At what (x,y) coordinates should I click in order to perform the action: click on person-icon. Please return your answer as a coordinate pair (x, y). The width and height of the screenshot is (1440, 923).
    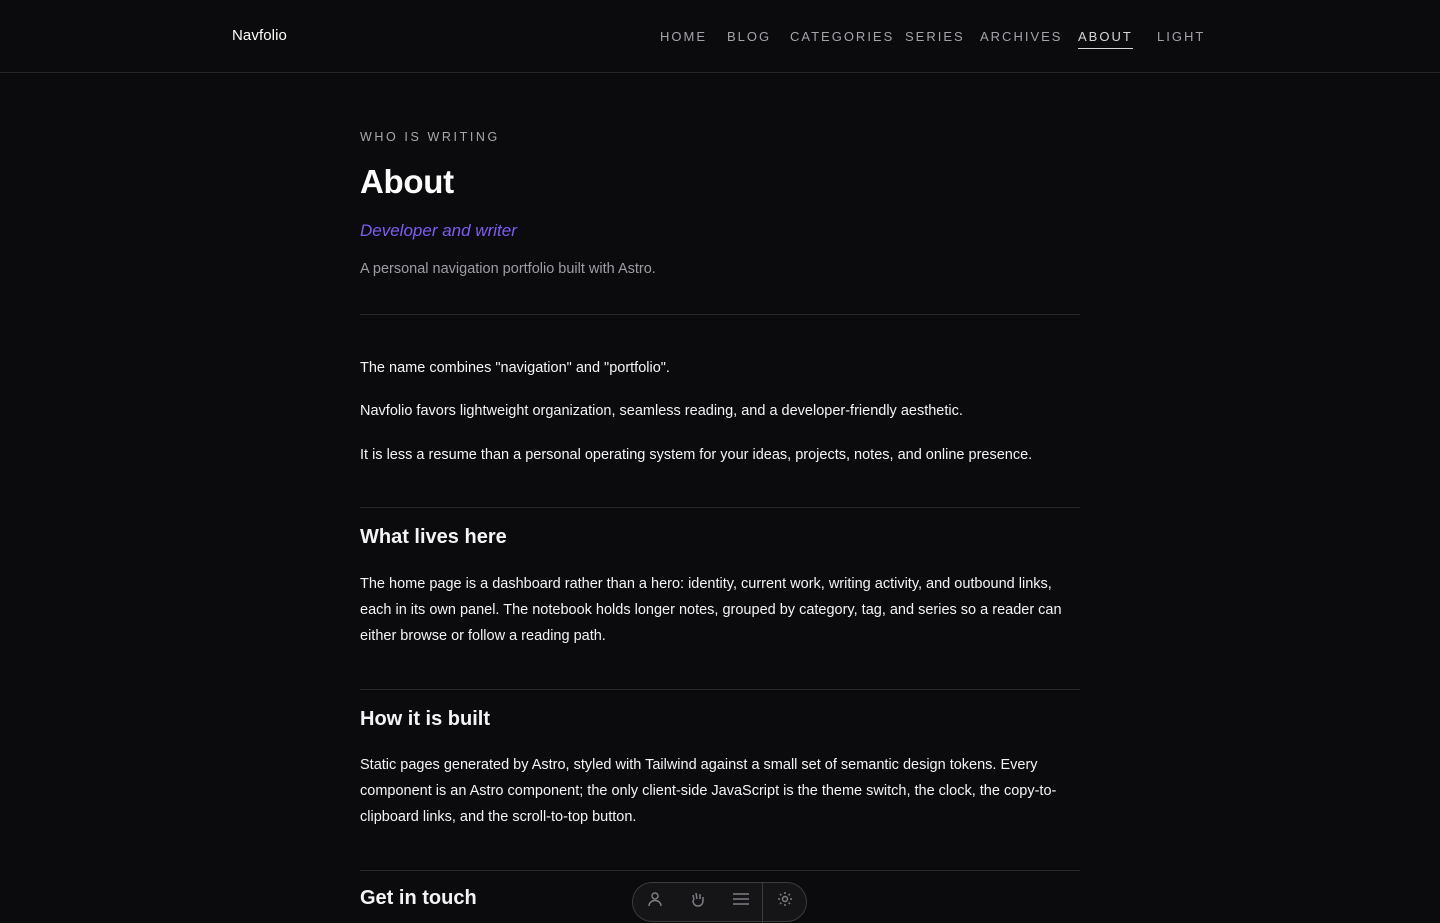
    Looking at the image, I should click on (654, 902).